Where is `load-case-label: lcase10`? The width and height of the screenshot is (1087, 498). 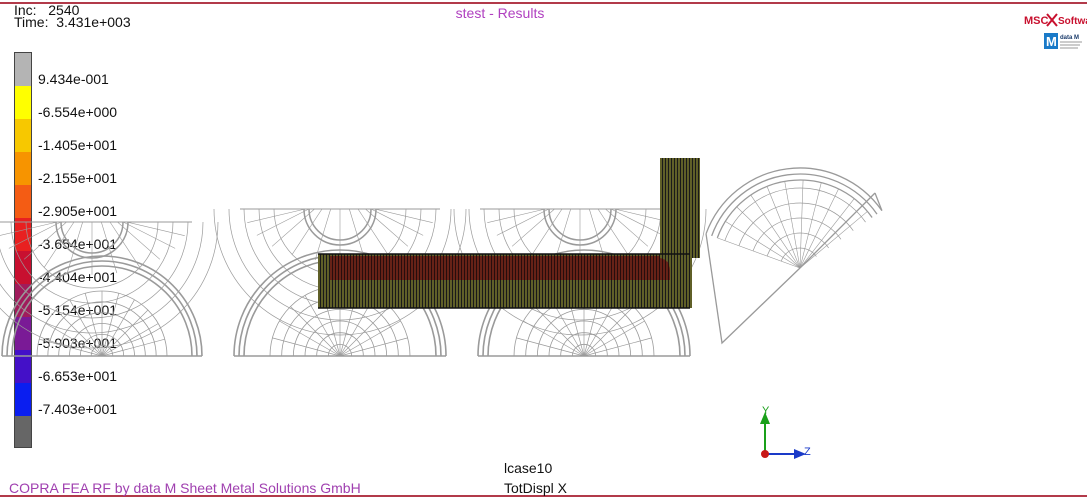
load-case-label: lcase10 is located at coordinates (528, 468).